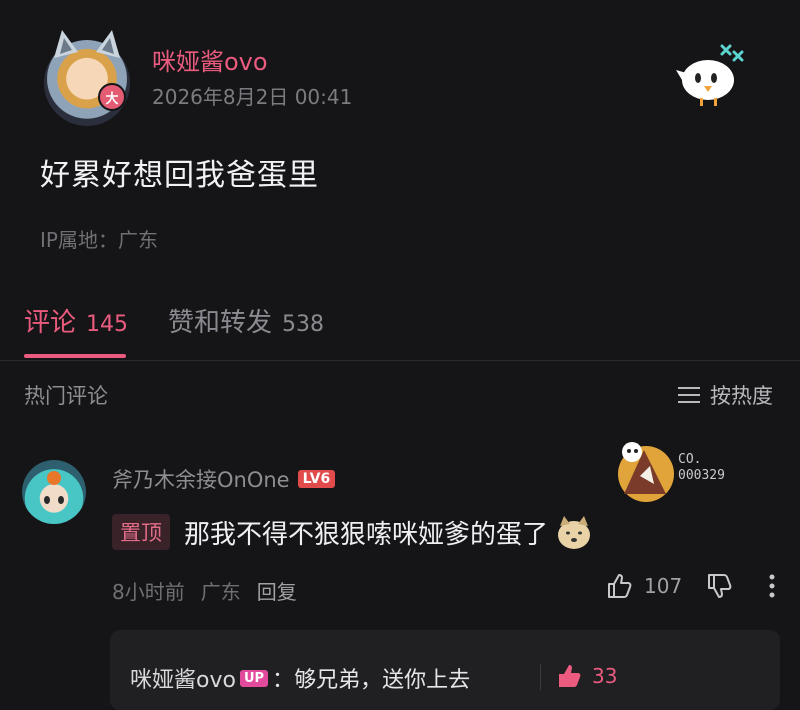 This screenshot has height=710, width=800. I want to click on more-options-icon, so click(772, 586).